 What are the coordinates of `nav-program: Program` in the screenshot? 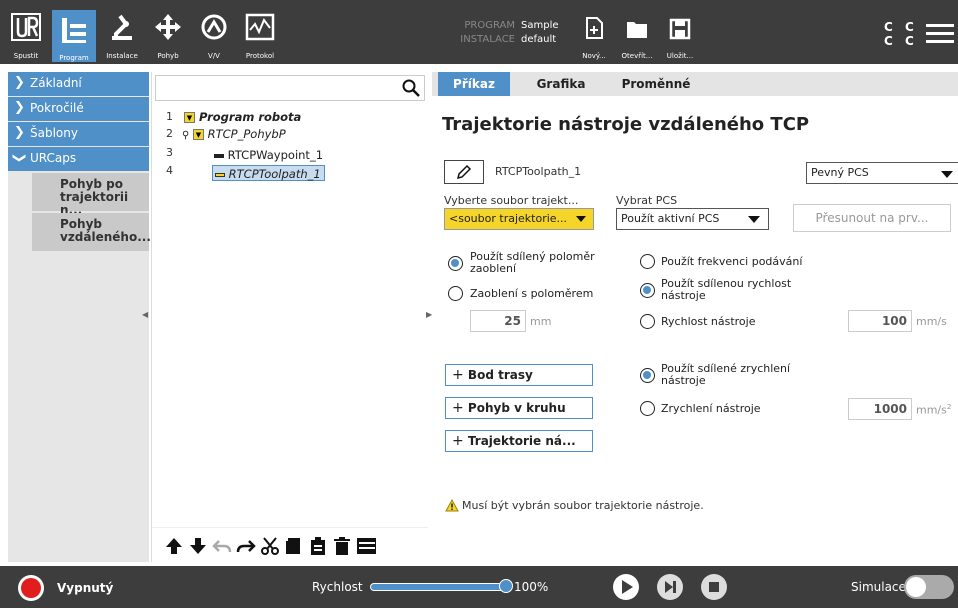 It's located at (74, 36).